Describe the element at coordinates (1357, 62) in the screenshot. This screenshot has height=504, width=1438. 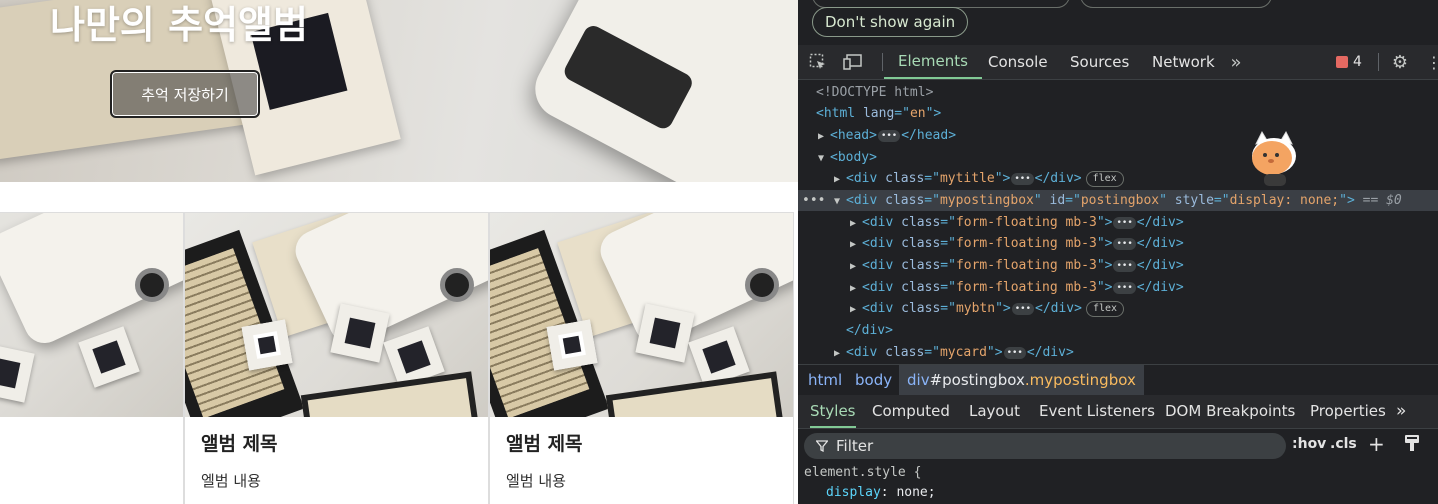
I see `issues-count: 4` at that location.